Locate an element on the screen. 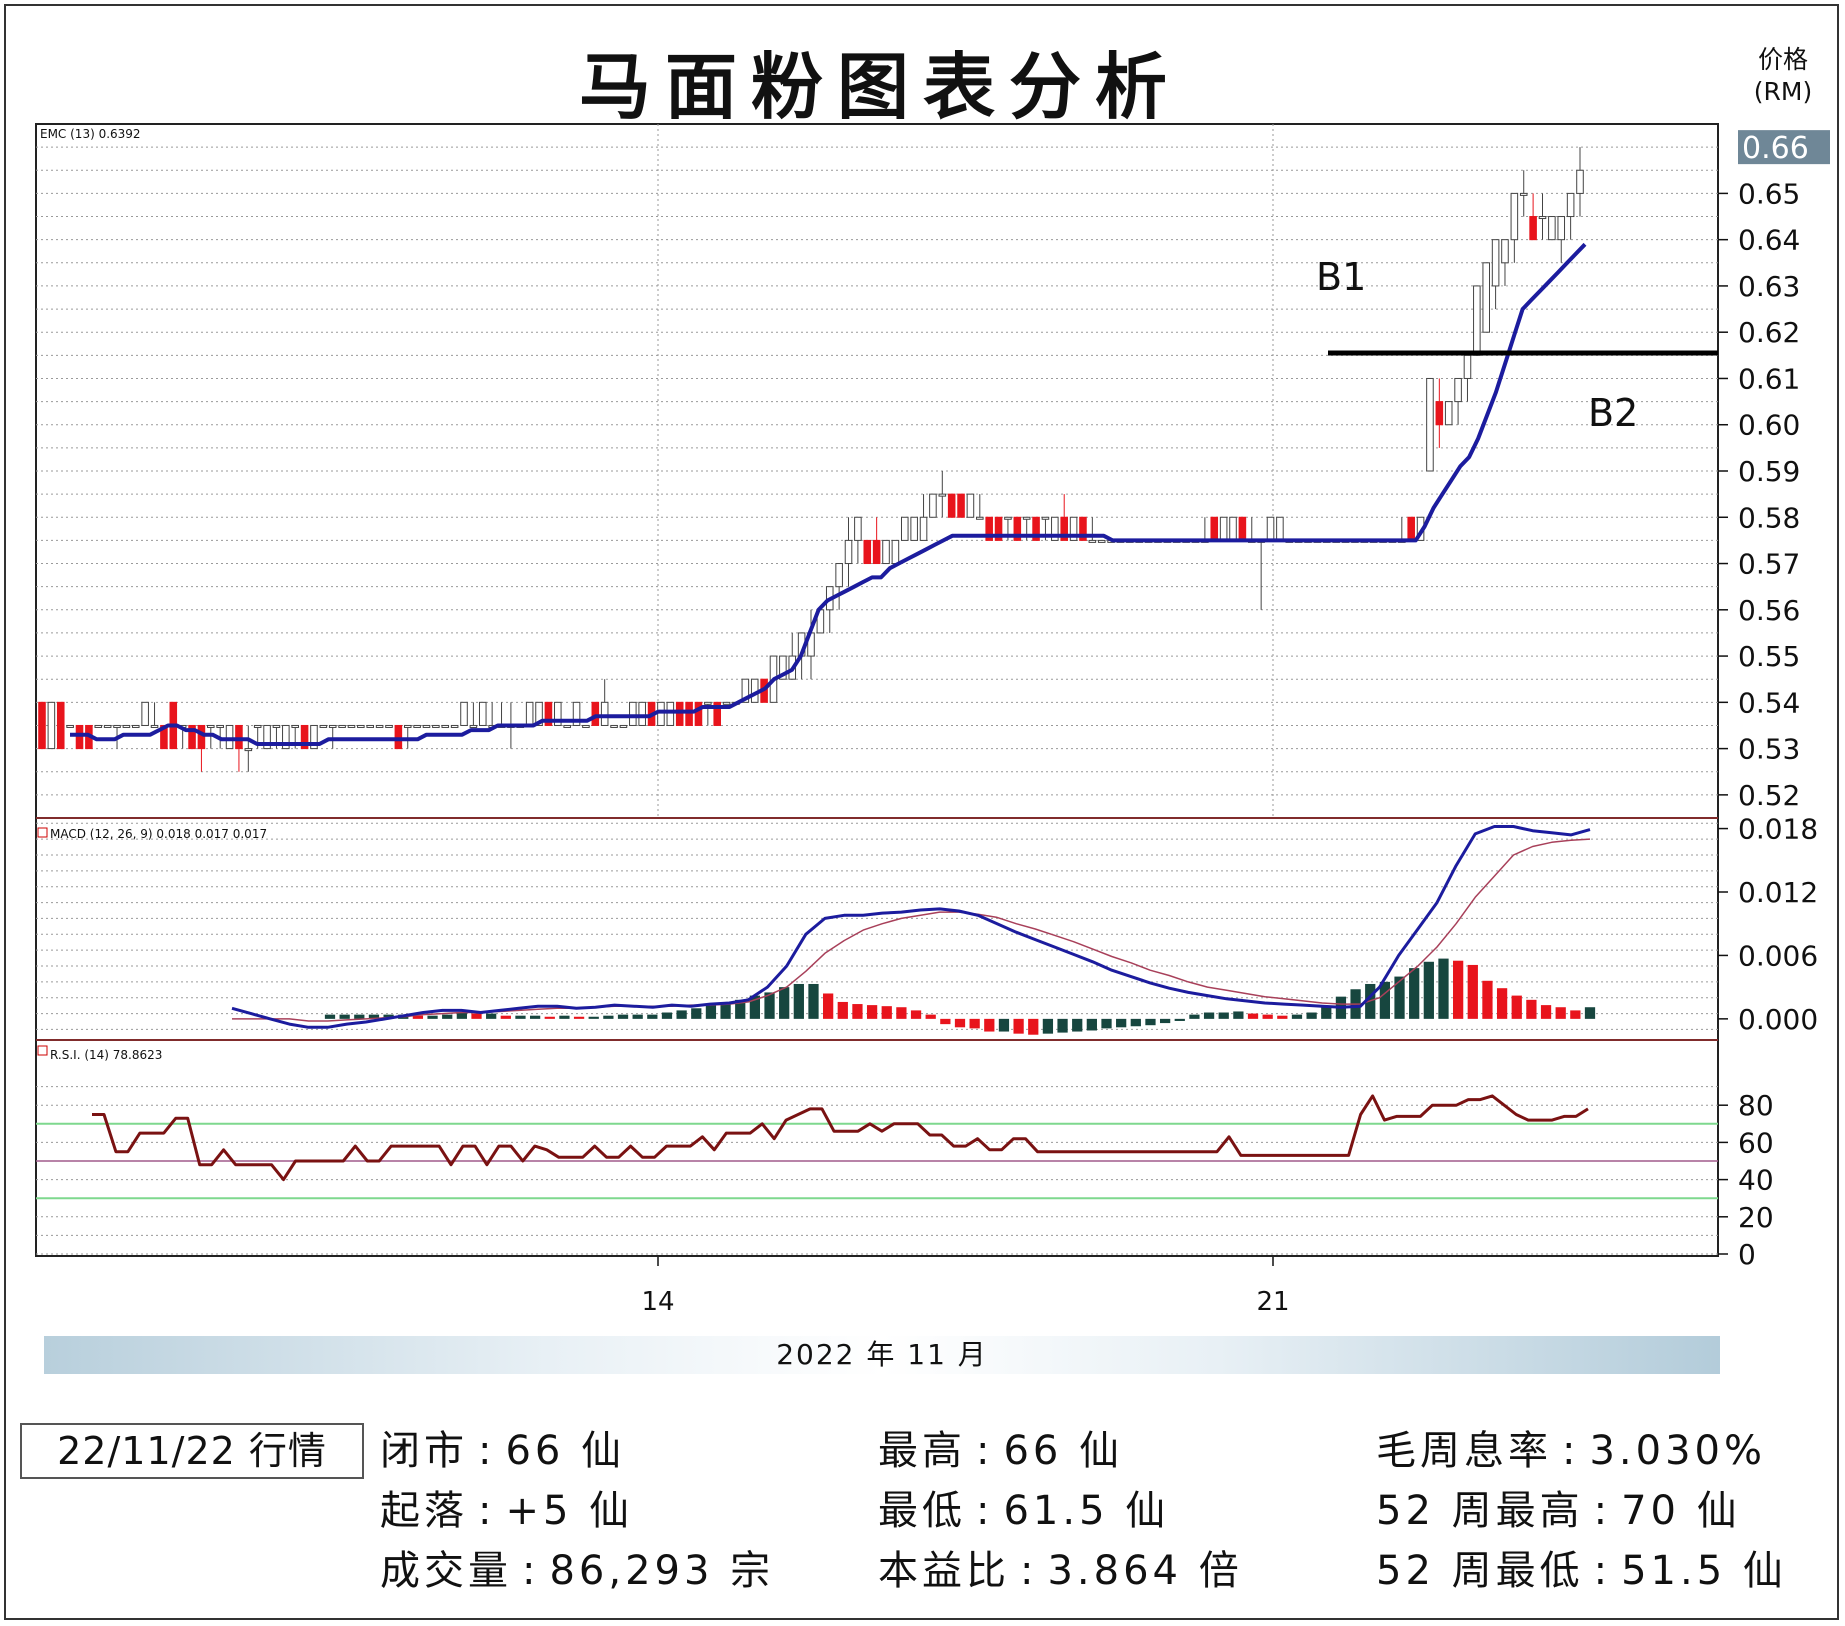 The height and width of the screenshot is (1626, 1845). macd-tick-label: 0.012 is located at coordinates (1778, 892).